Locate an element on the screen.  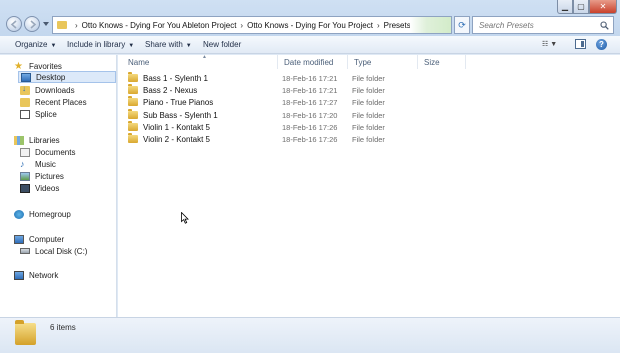
preview-pane-button is located at coordinates (580, 44).